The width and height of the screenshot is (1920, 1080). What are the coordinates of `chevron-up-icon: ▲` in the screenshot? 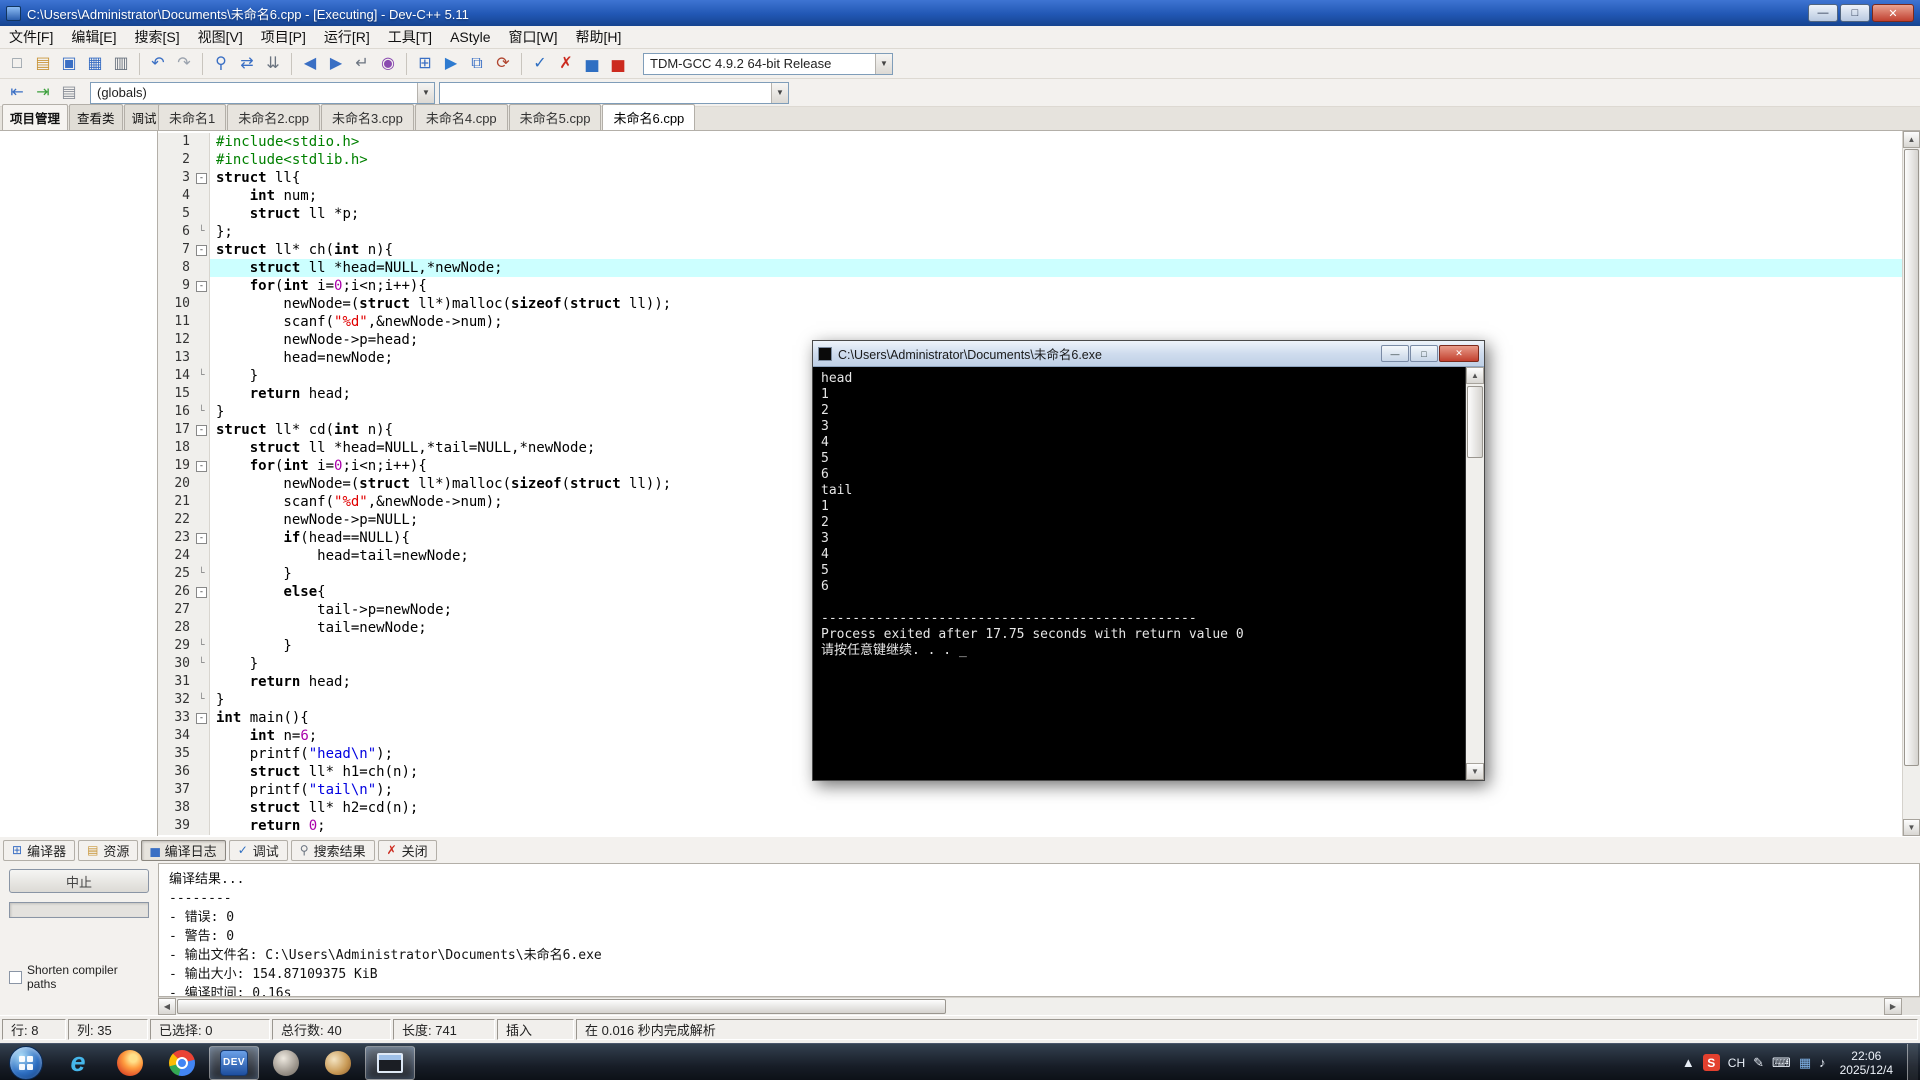 It's located at (1688, 1062).